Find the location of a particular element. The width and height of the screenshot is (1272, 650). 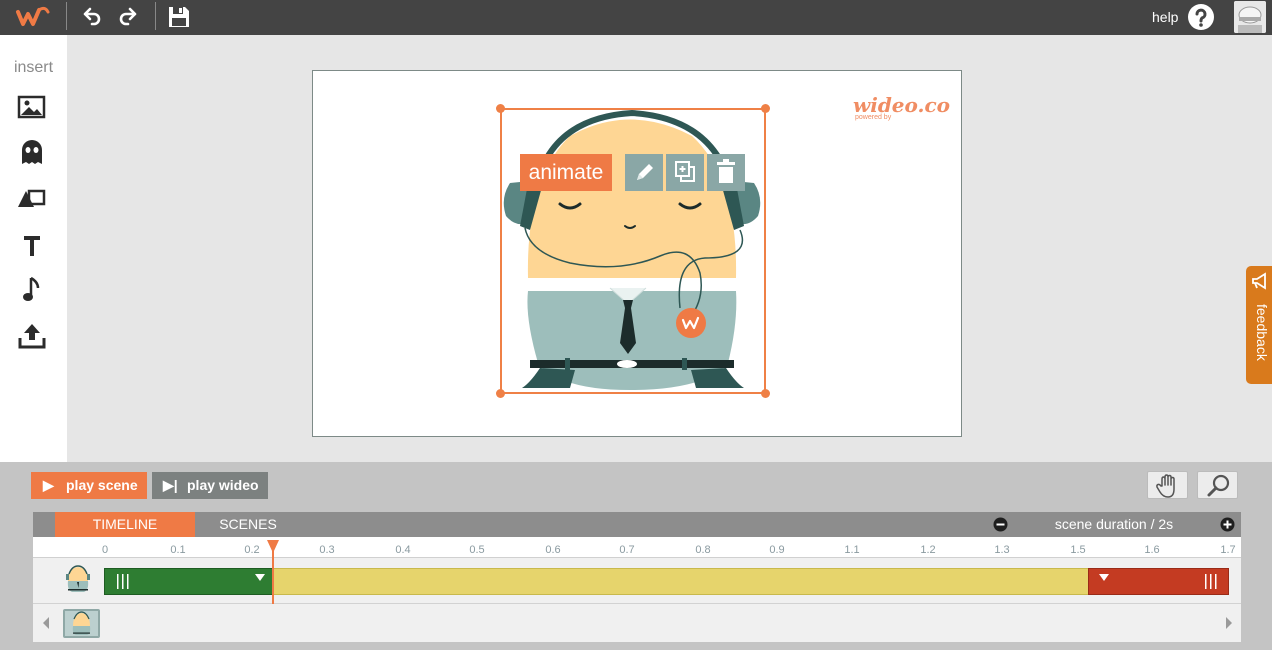

arrow-left-icon is located at coordinates (46, 623).